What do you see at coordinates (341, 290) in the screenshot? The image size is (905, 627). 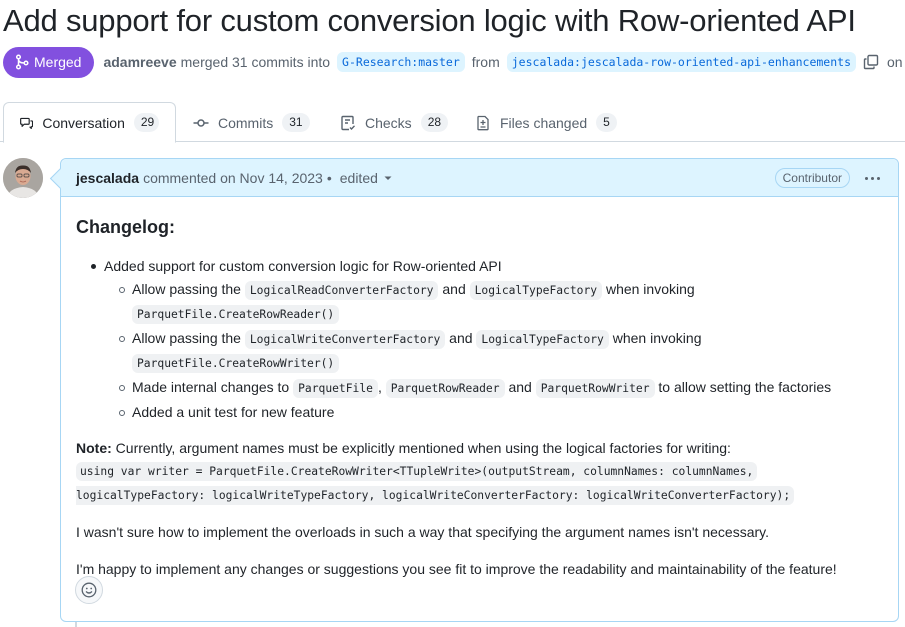 I see `inline-code: LogicalReadConverterFactory` at bounding box center [341, 290].